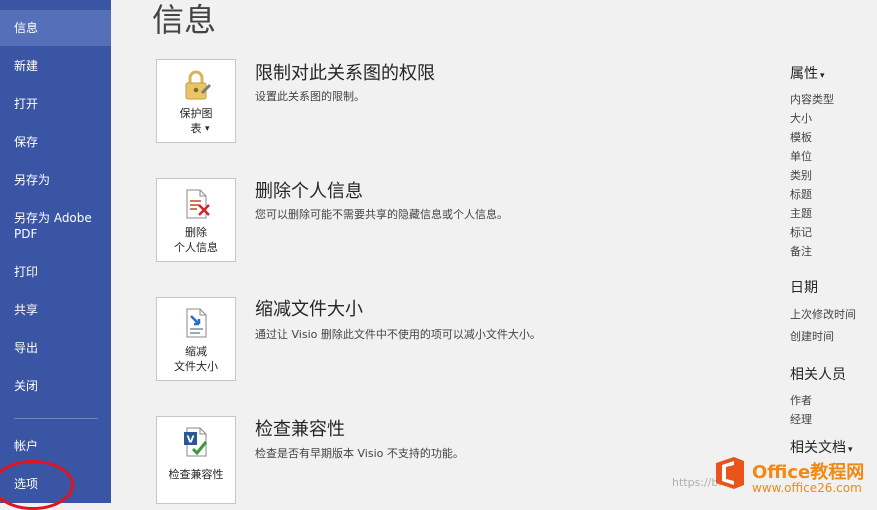 The height and width of the screenshot is (510, 877). What do you see at coordinates (55, 310) in the screenshot?
I see `nav-share: 共享` at bounding box center [55, 310].